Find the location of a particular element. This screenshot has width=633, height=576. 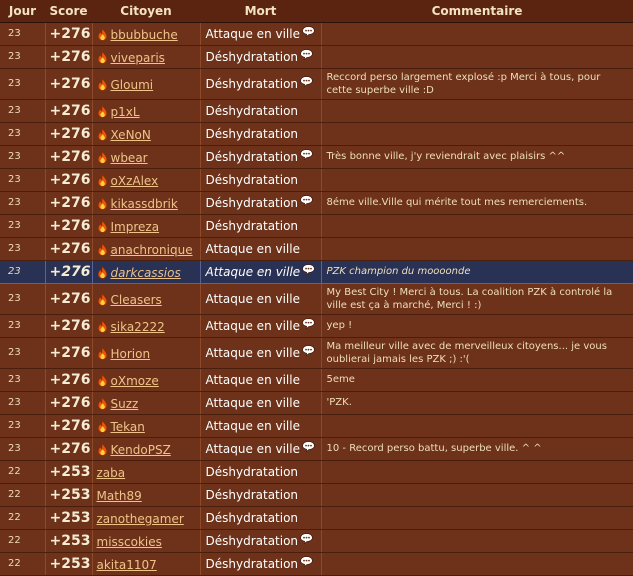

citizen-cell: anachronique is located at coordinates (146, 248).